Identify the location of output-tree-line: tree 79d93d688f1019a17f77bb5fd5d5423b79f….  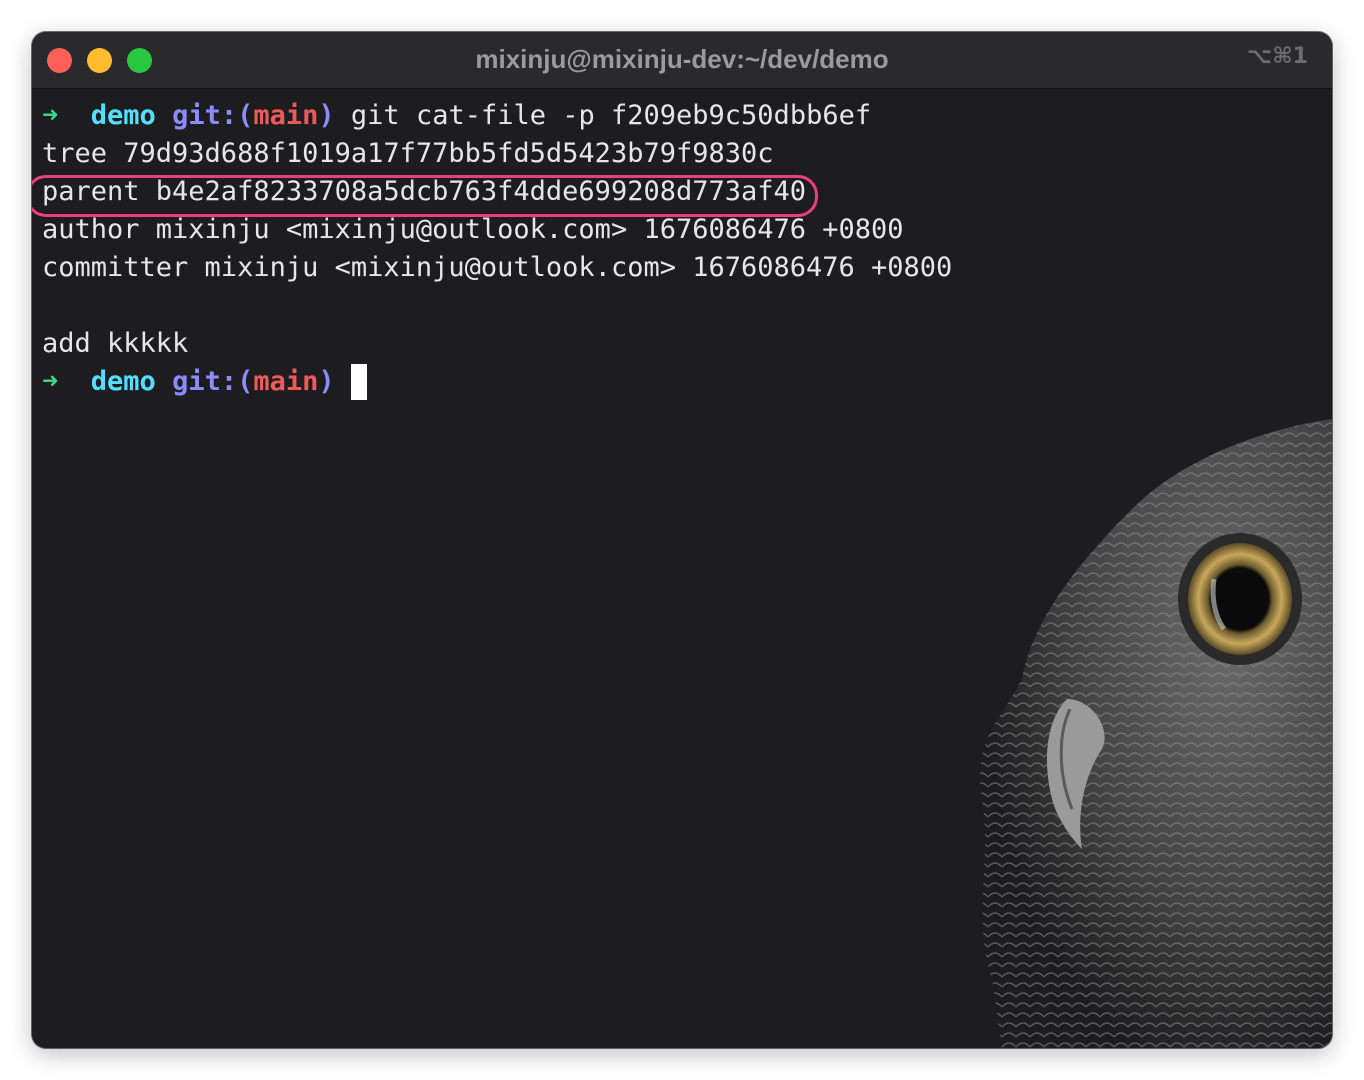
(408, 153).